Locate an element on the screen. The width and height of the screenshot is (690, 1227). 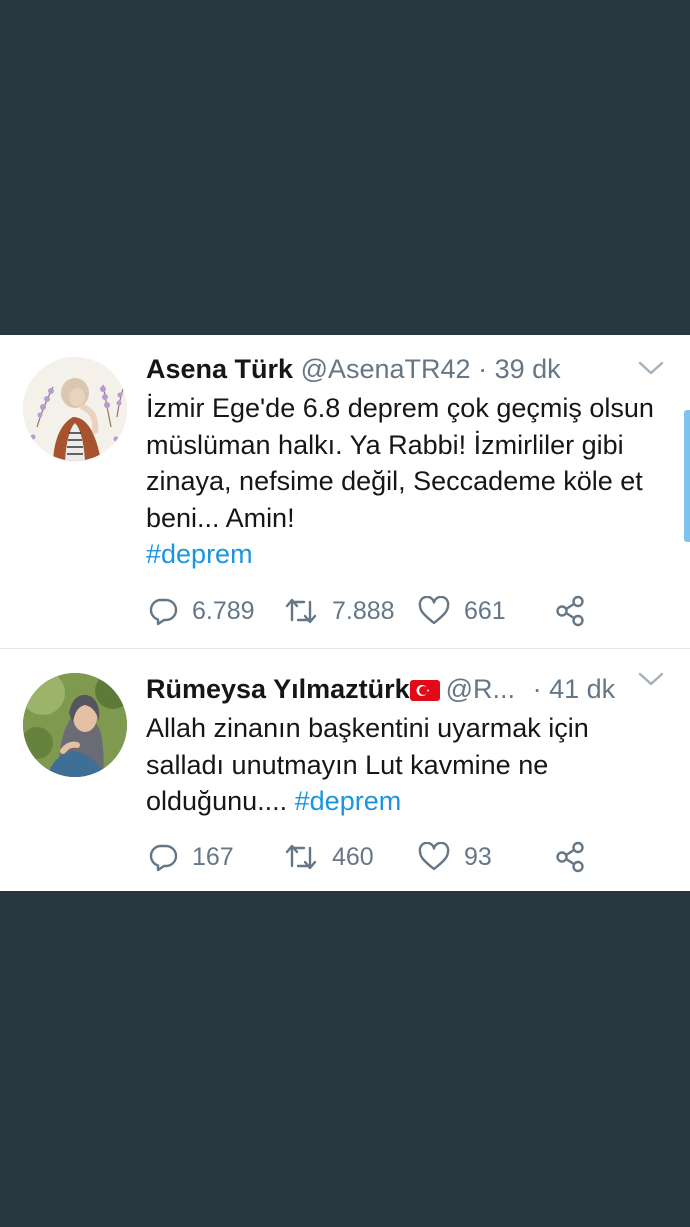
retweet-count: 460 is located at coordinates (353, 856).